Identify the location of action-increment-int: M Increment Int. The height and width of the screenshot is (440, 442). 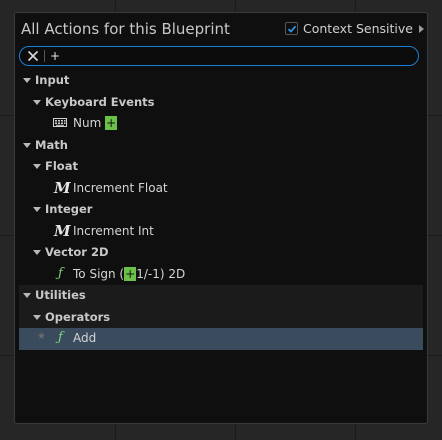
(221, 232).